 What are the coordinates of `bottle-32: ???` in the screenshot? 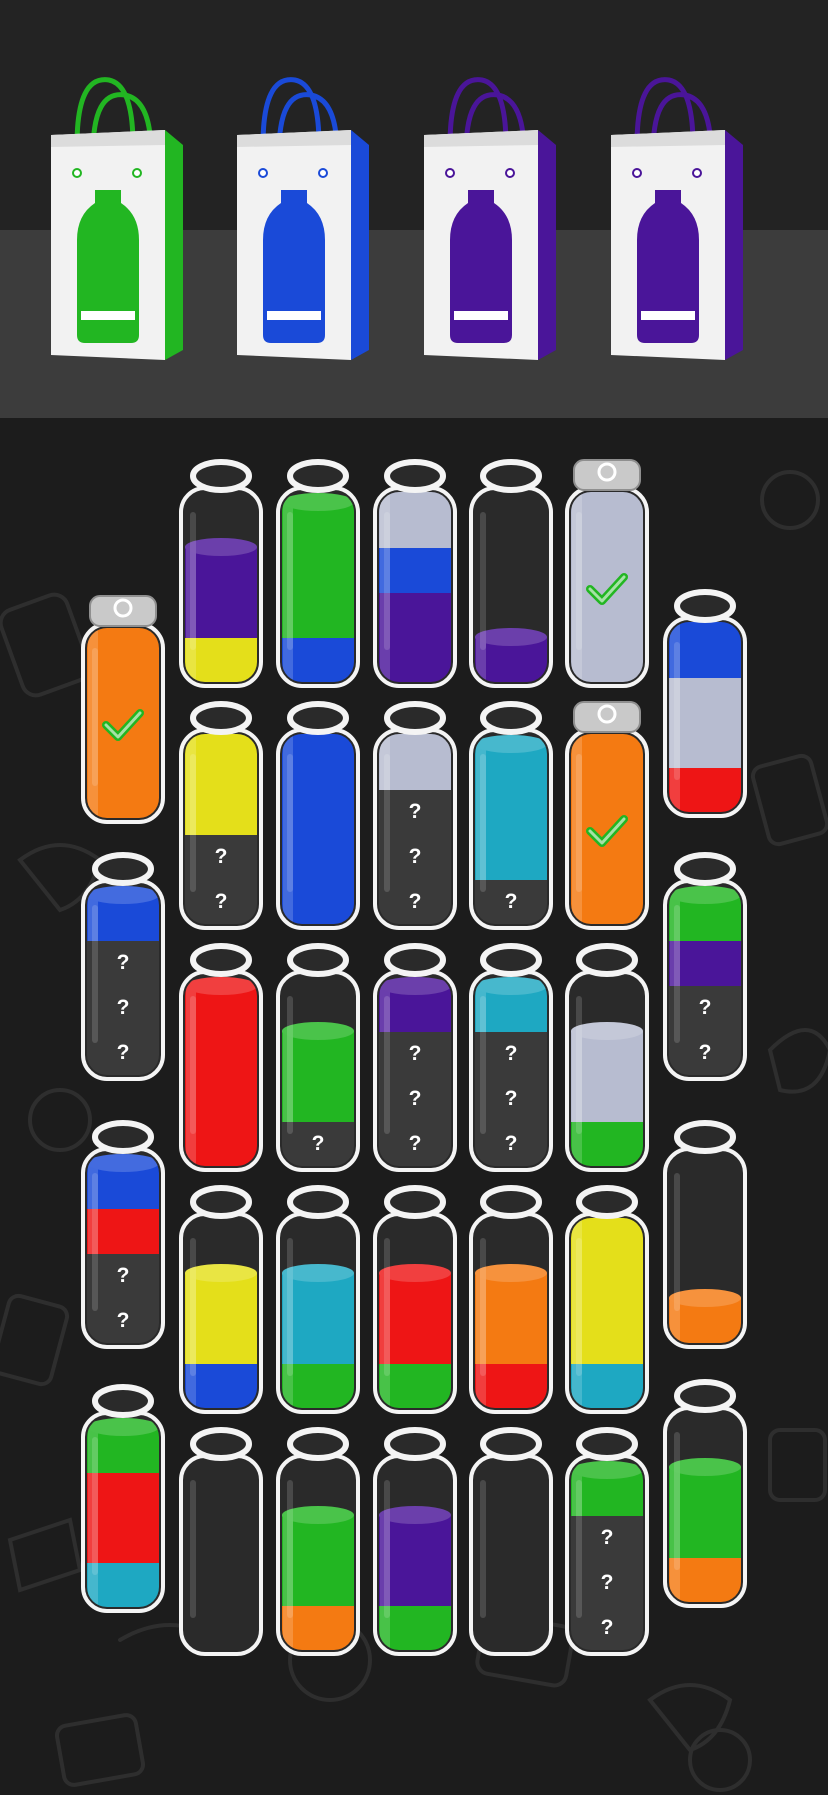 It's located at (607, 1543).